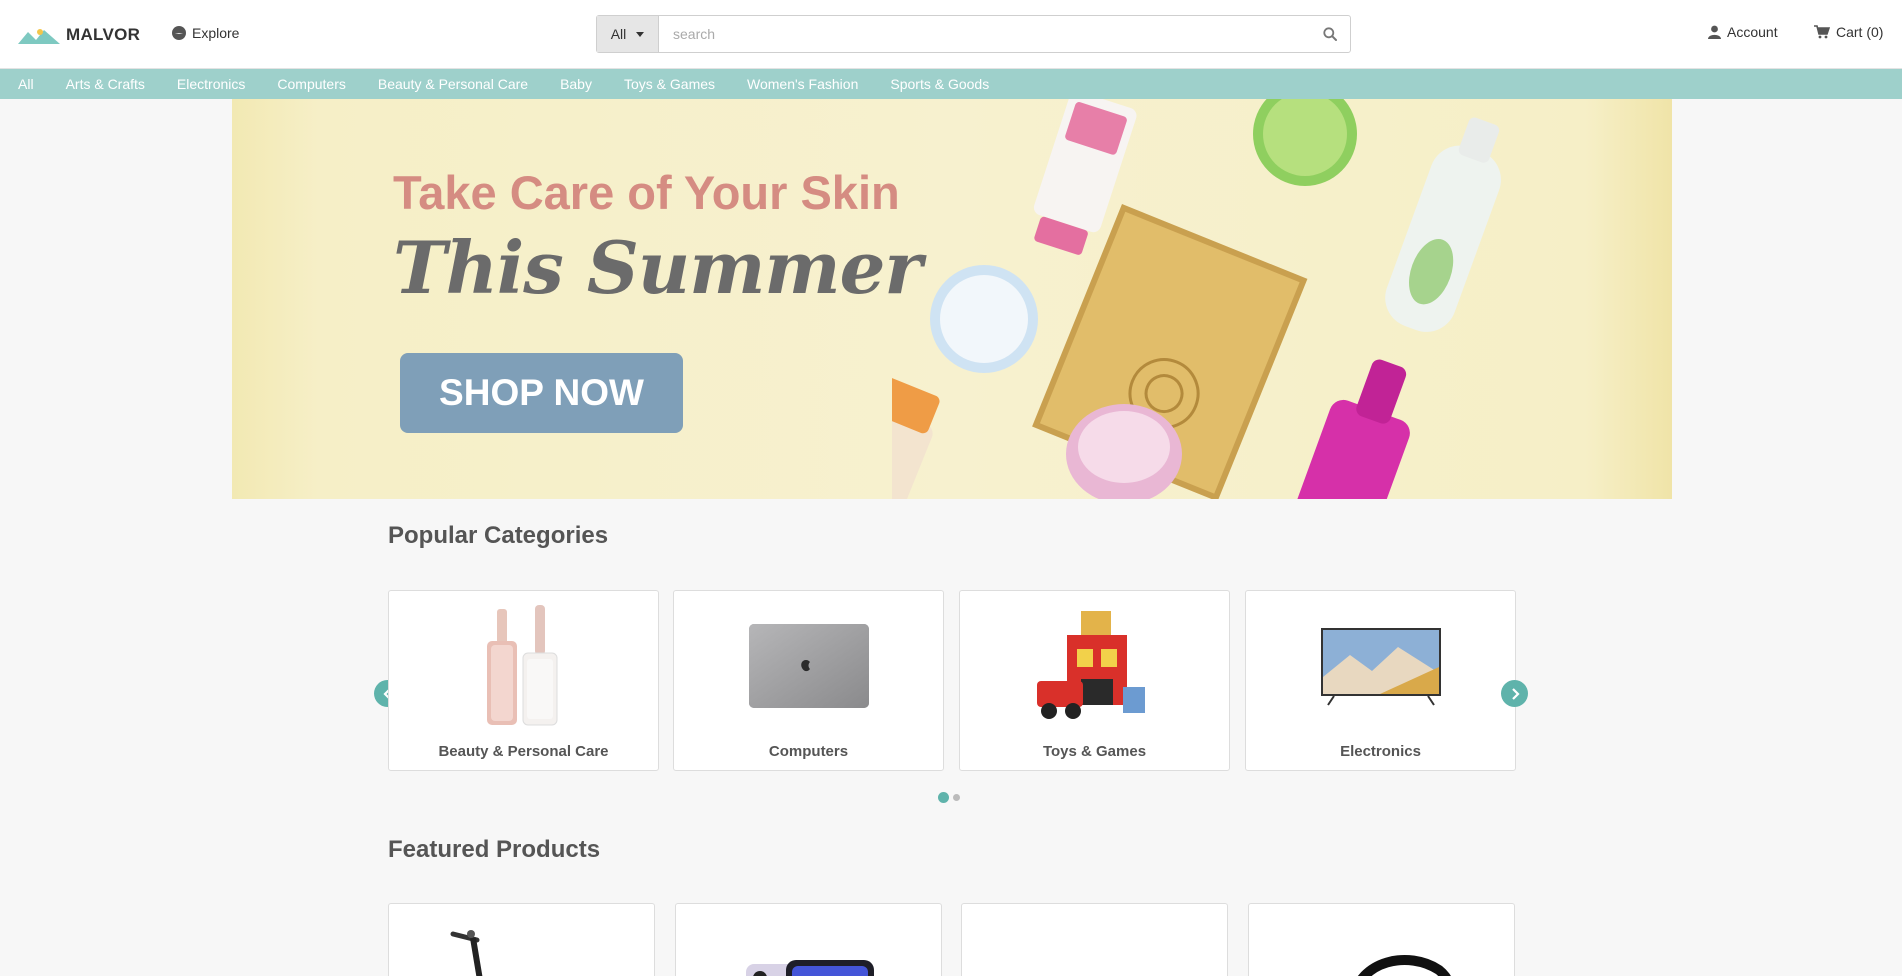 The height and width of the screenshot is (976, 1902). I want to click on user-icon, so click(1714, 32).